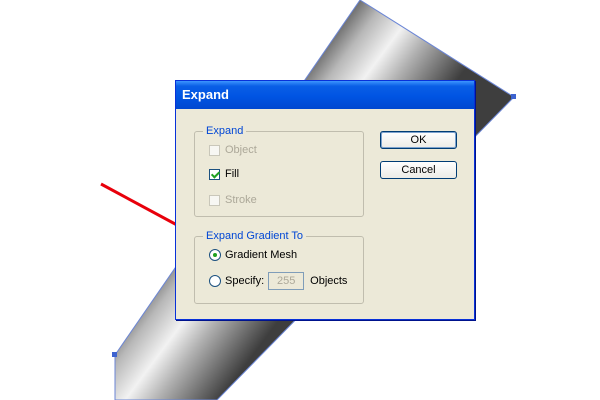 This screenshot has height=400, width=600. What do you see at coordinates (255, 236) in the screenshot?
I see `expand-gradient-group-title: Expand Gradient To` at bounding box center [255, 236].